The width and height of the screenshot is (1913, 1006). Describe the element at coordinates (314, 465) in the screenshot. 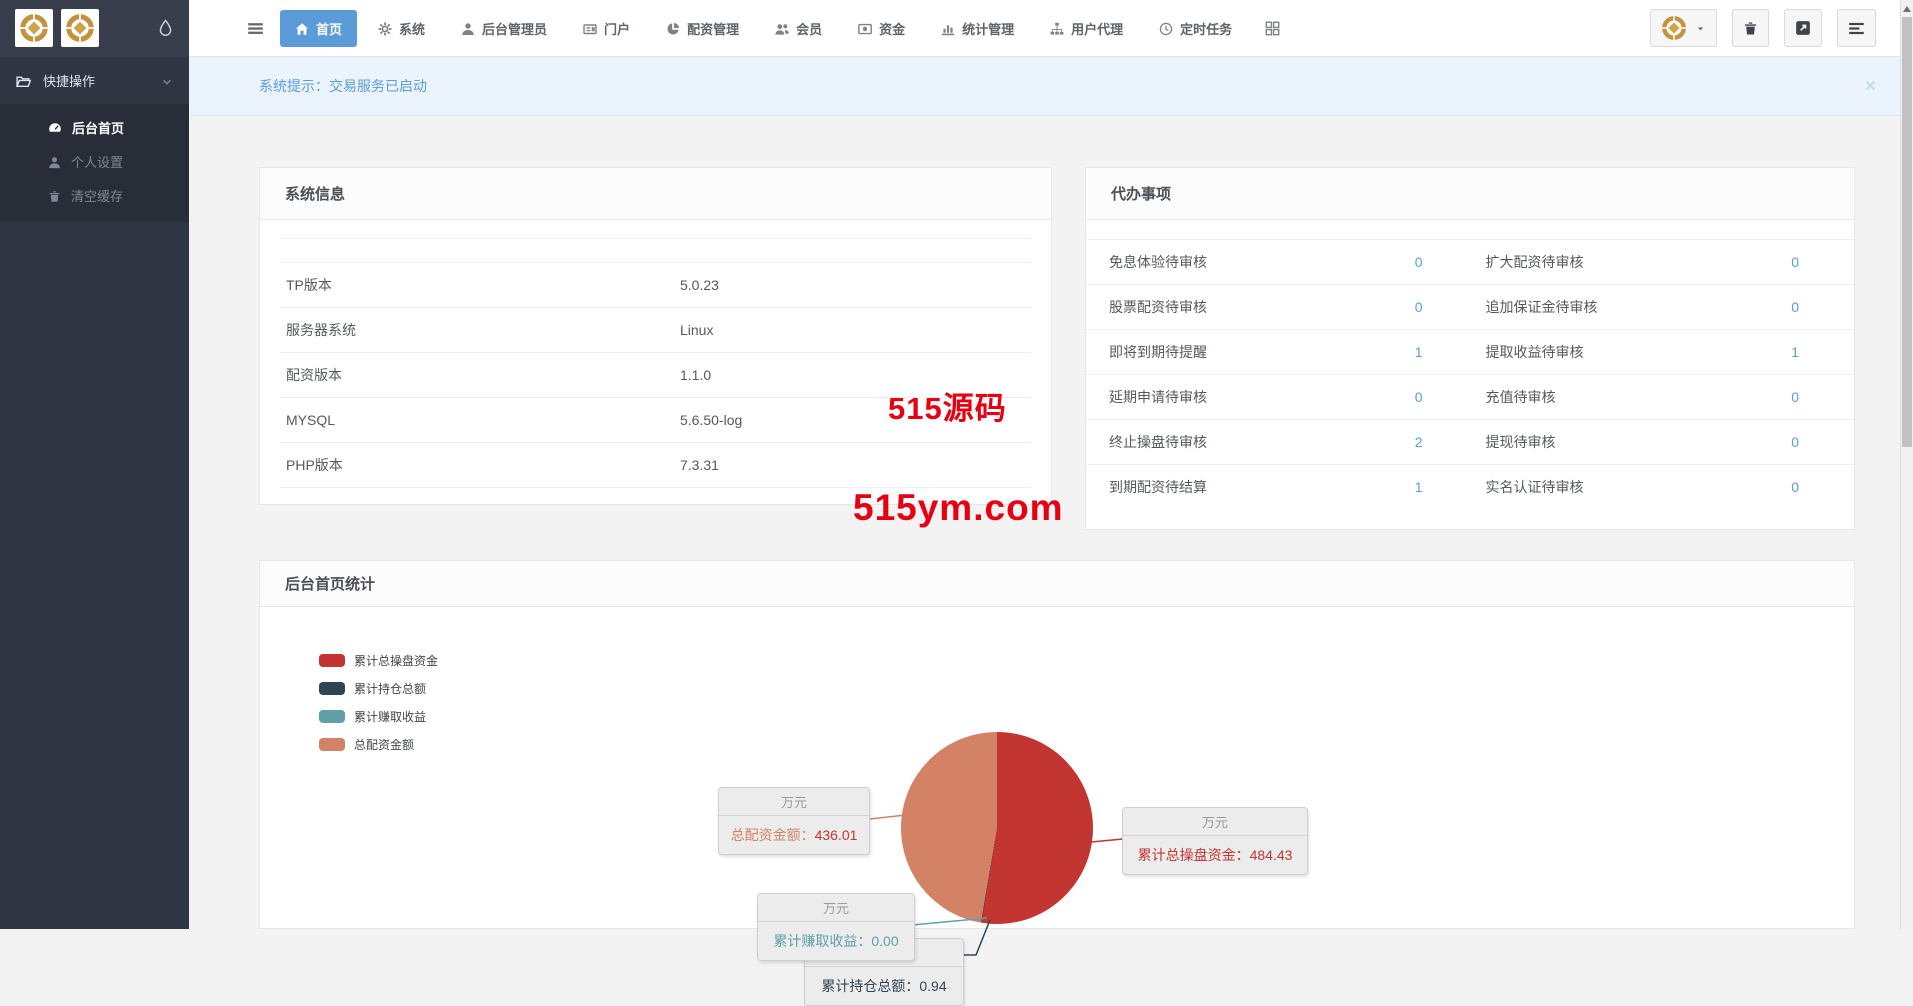

I see `row-label: PHP版本` at that location.